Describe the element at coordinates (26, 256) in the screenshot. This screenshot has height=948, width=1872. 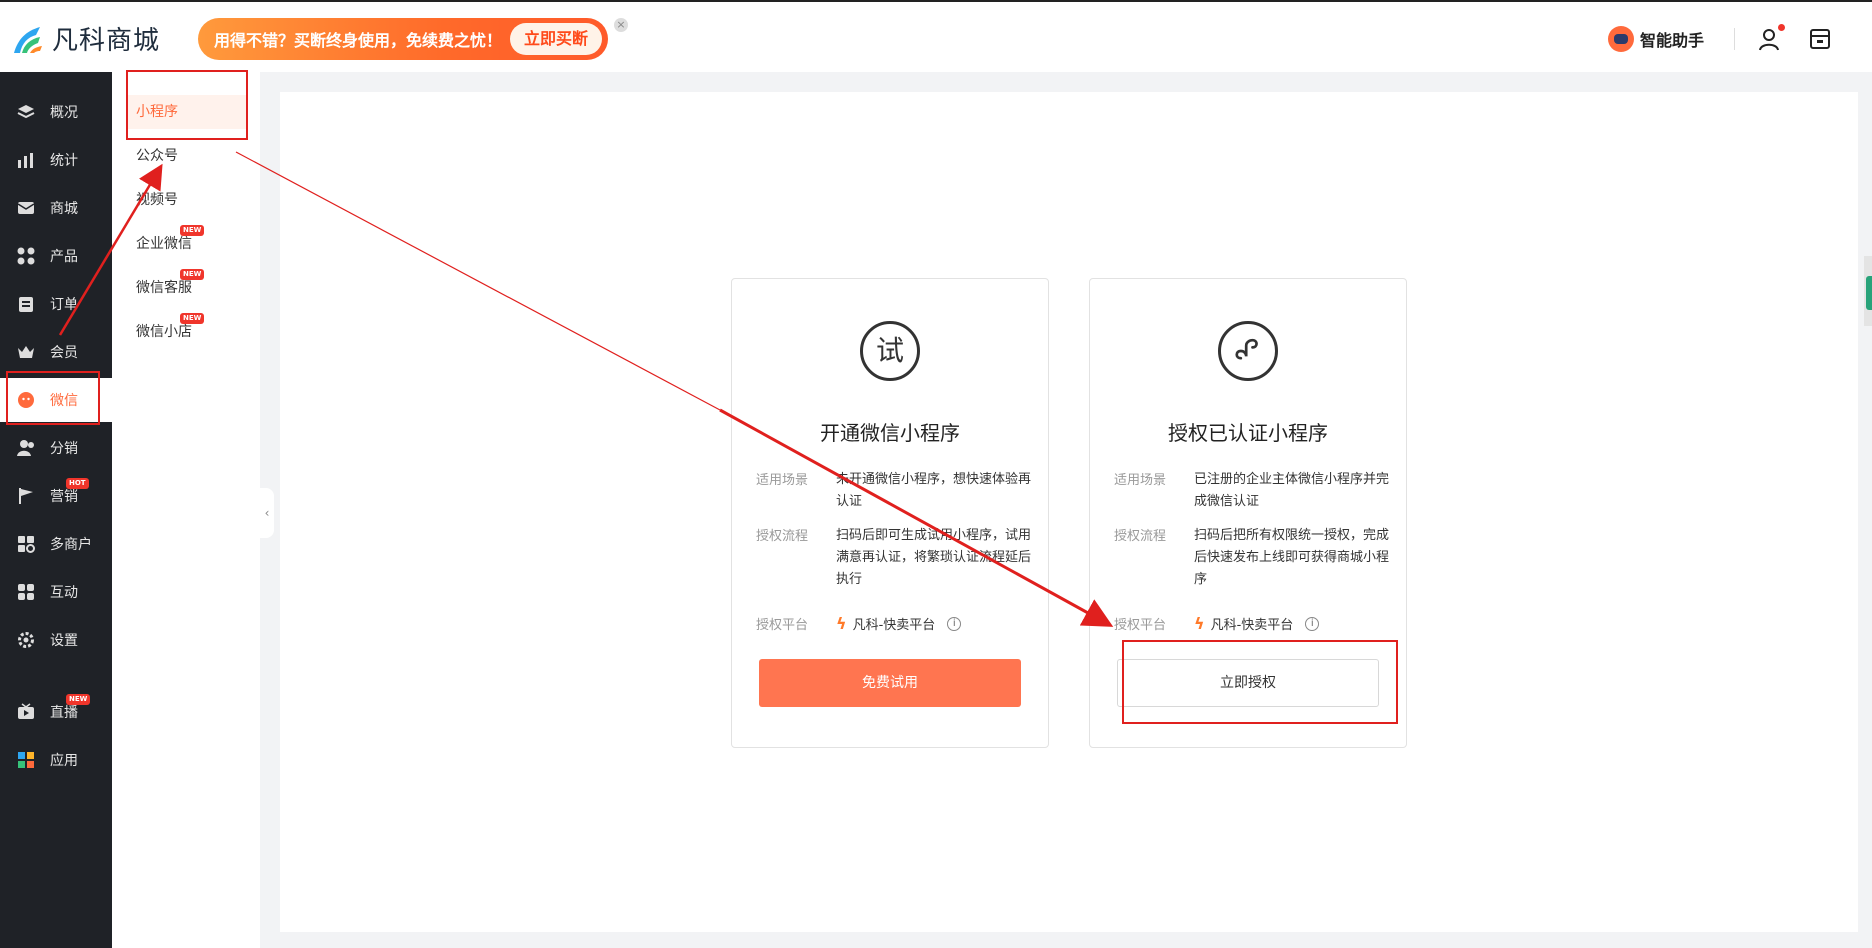
I see `grid-icon` at that location.